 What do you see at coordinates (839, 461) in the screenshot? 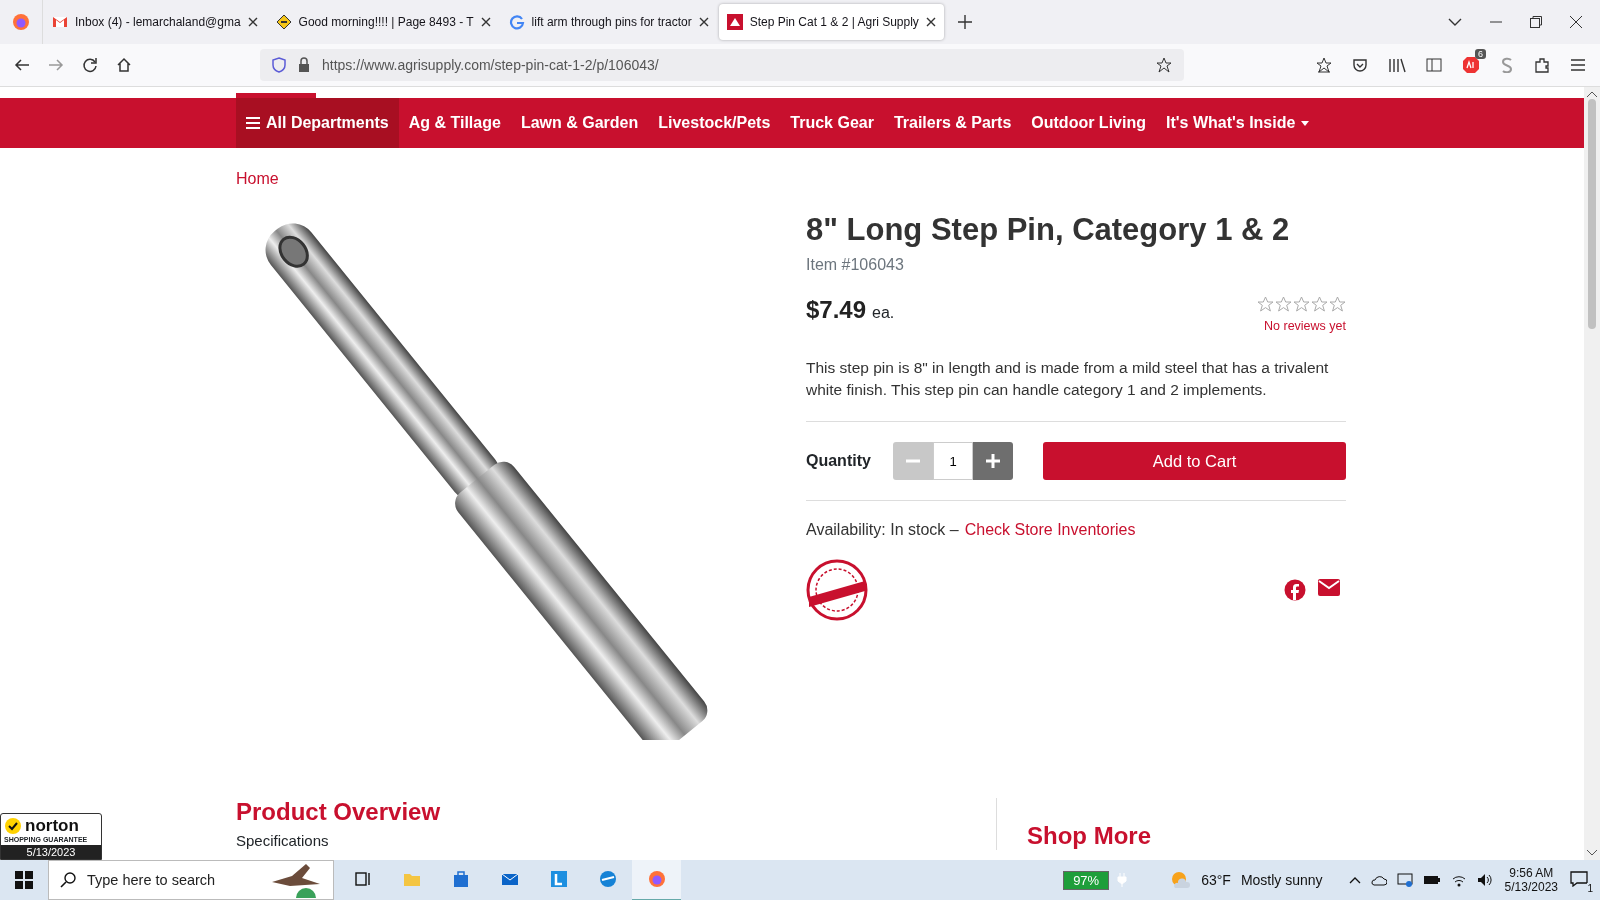
I see `quantity-label: Quantity` at bounding box center [839, 461].